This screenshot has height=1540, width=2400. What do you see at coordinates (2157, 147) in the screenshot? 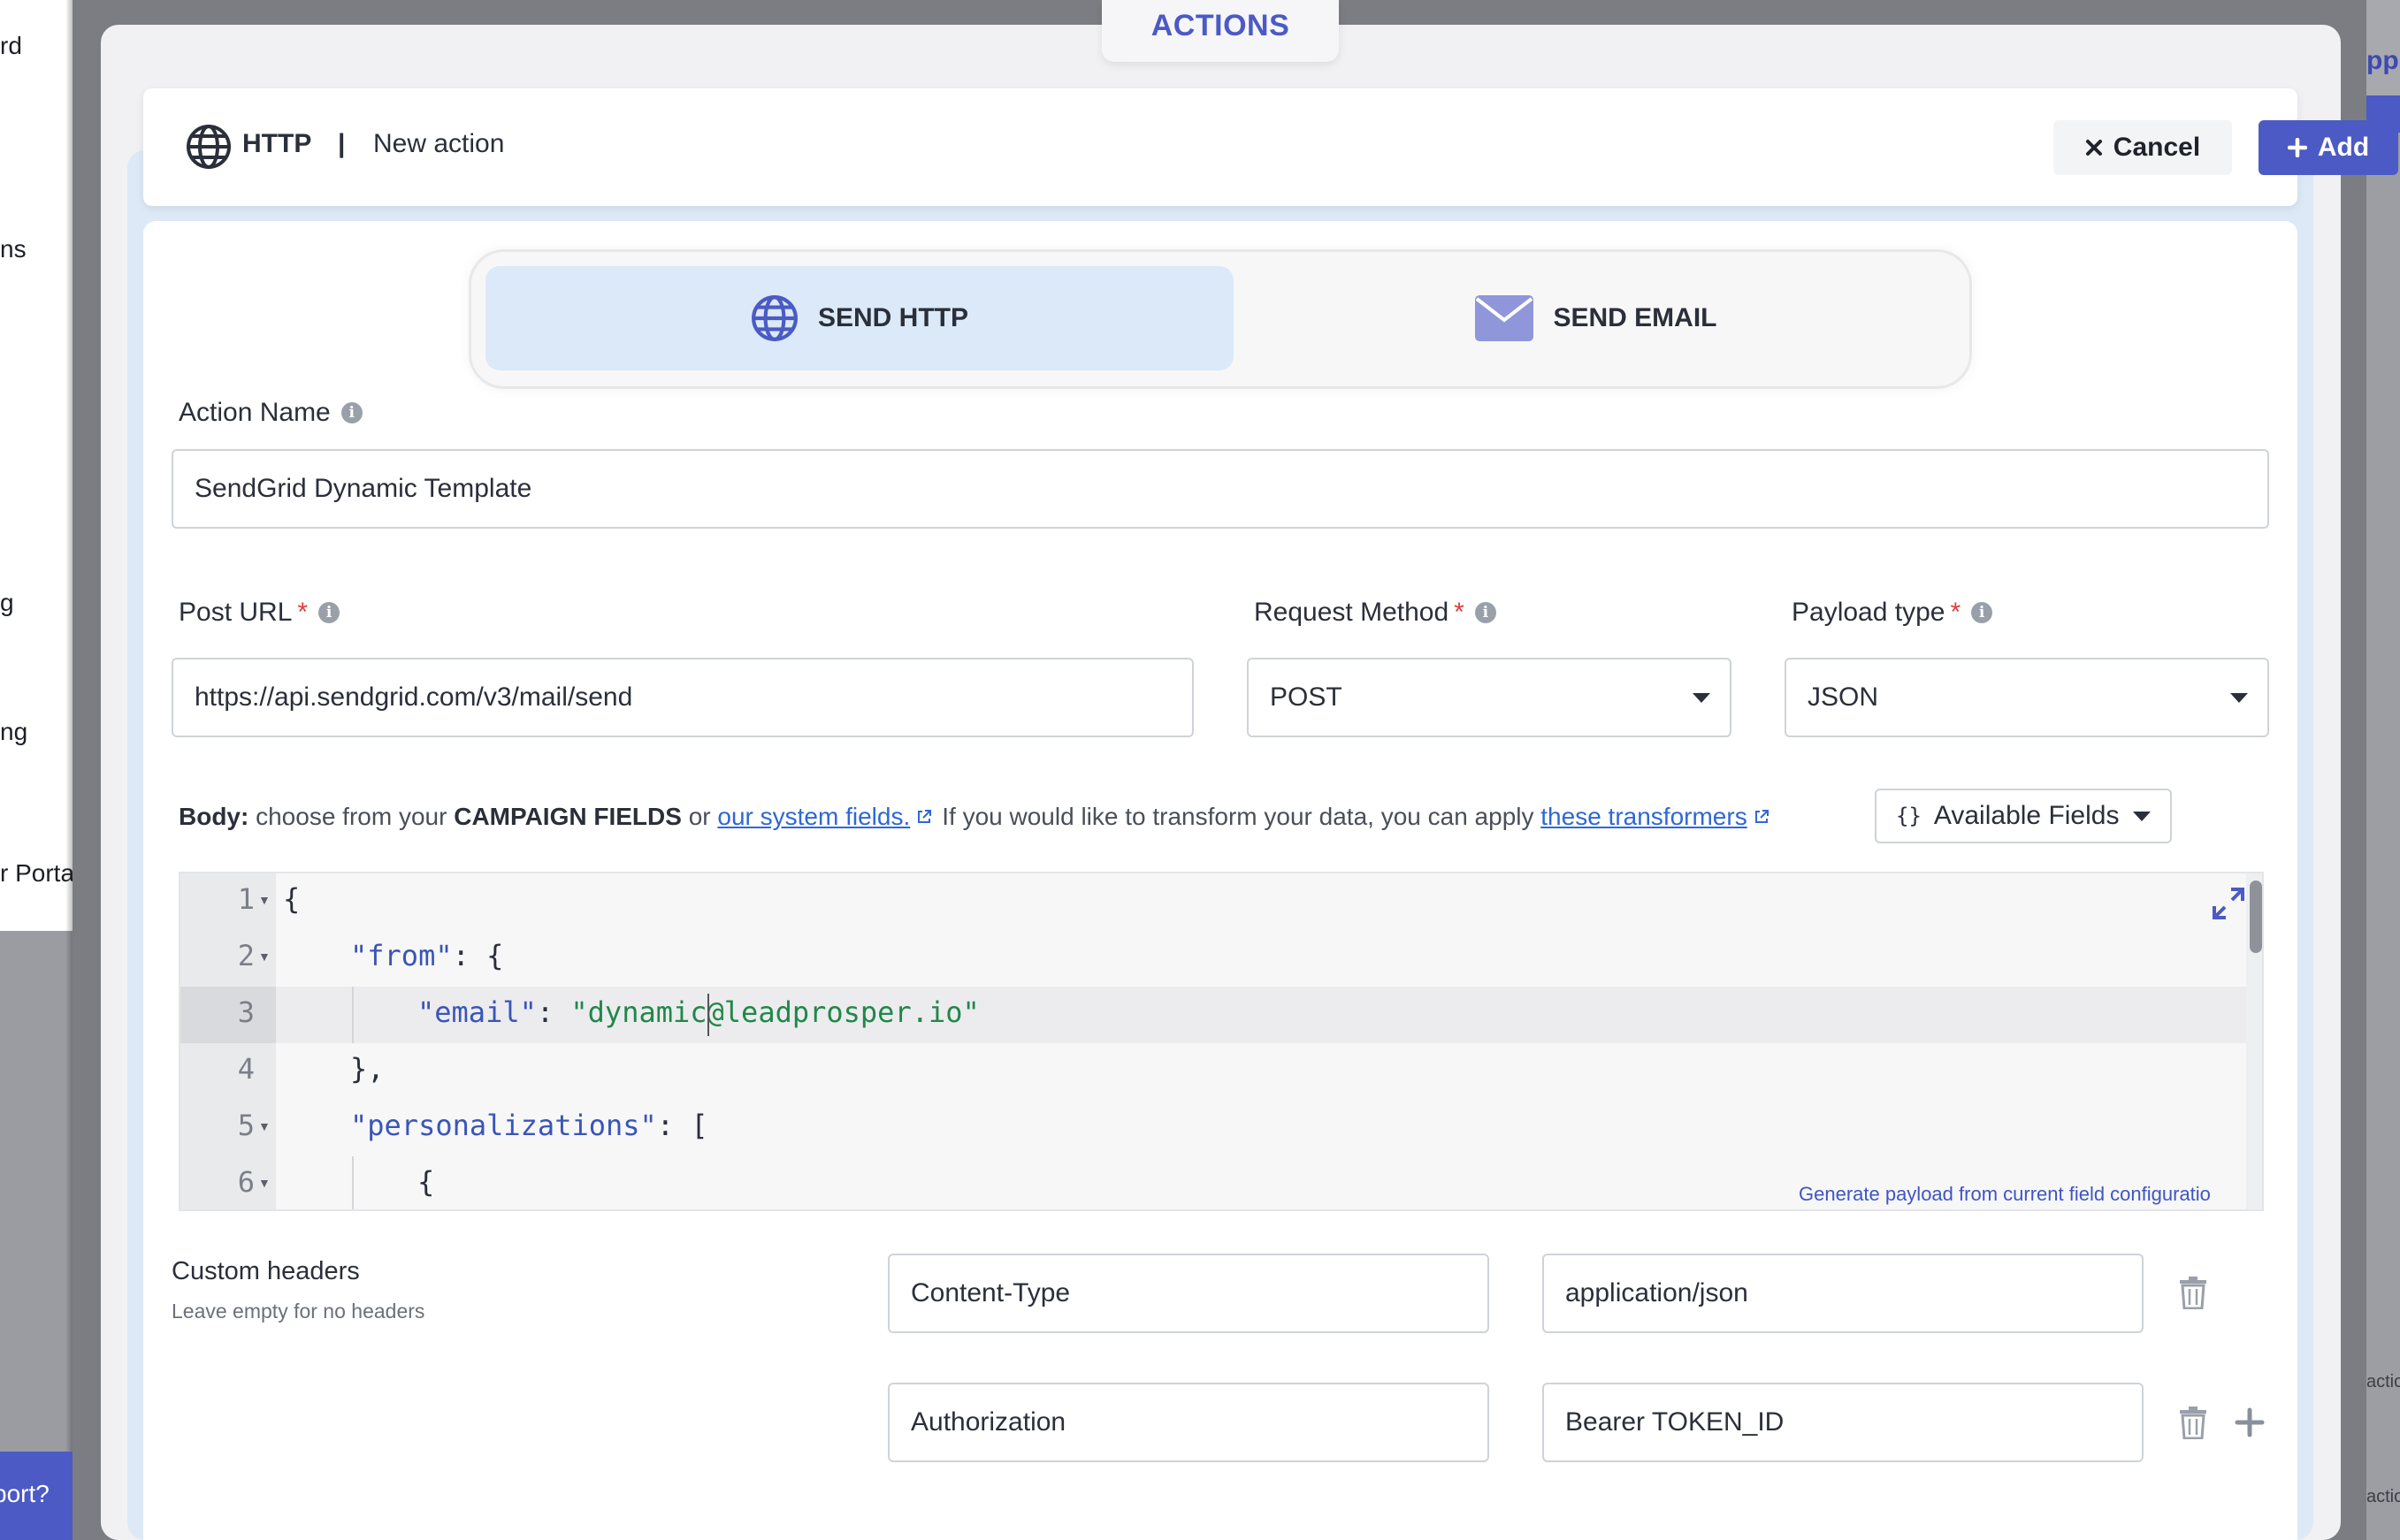
I see `cancel-label: Cancel` at bounding box center [2157, 147].